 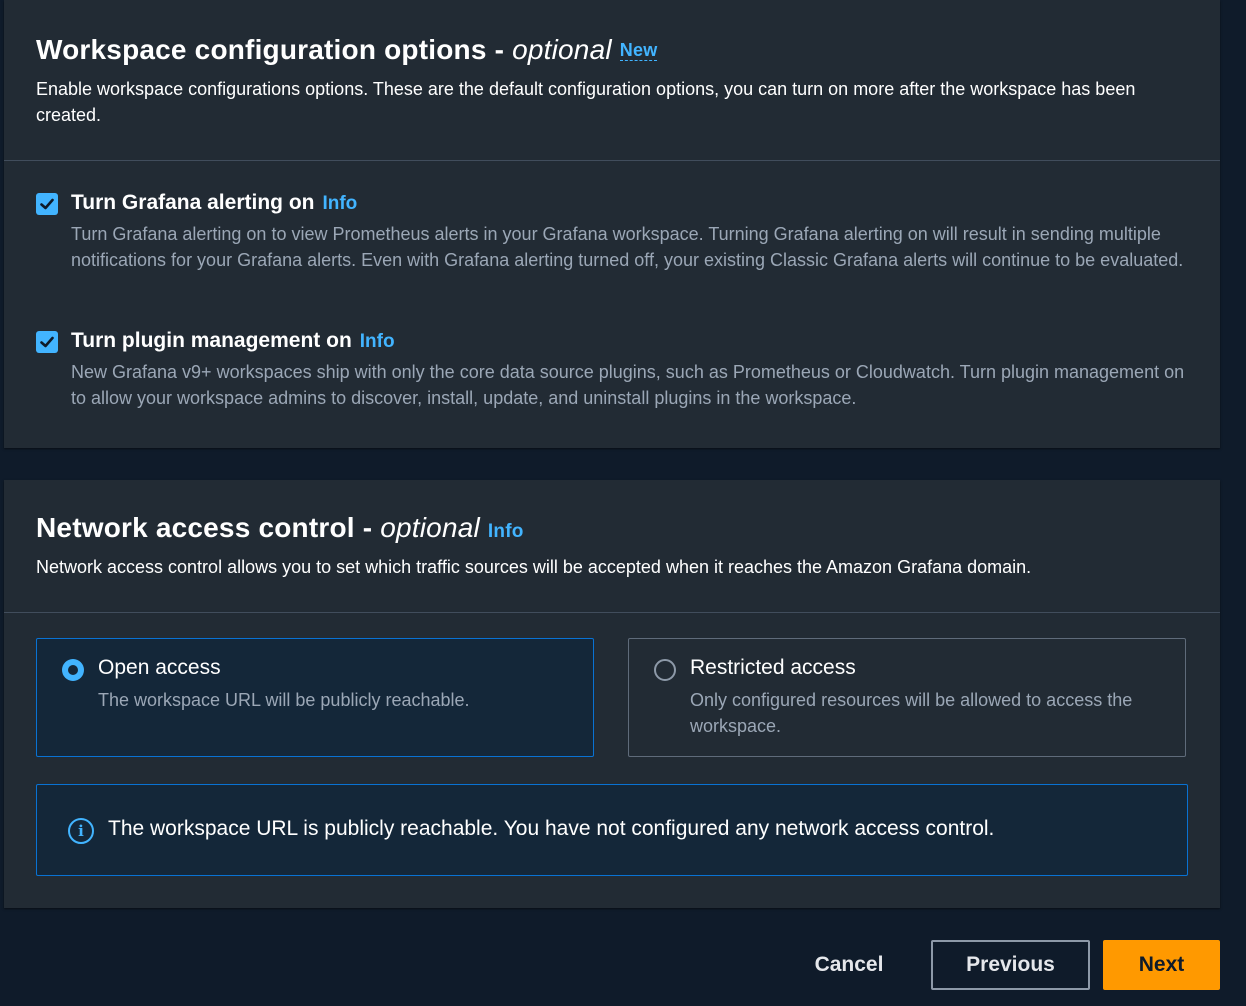 I want to click on plugin-management-checkbox, so click(x=47, y=342).